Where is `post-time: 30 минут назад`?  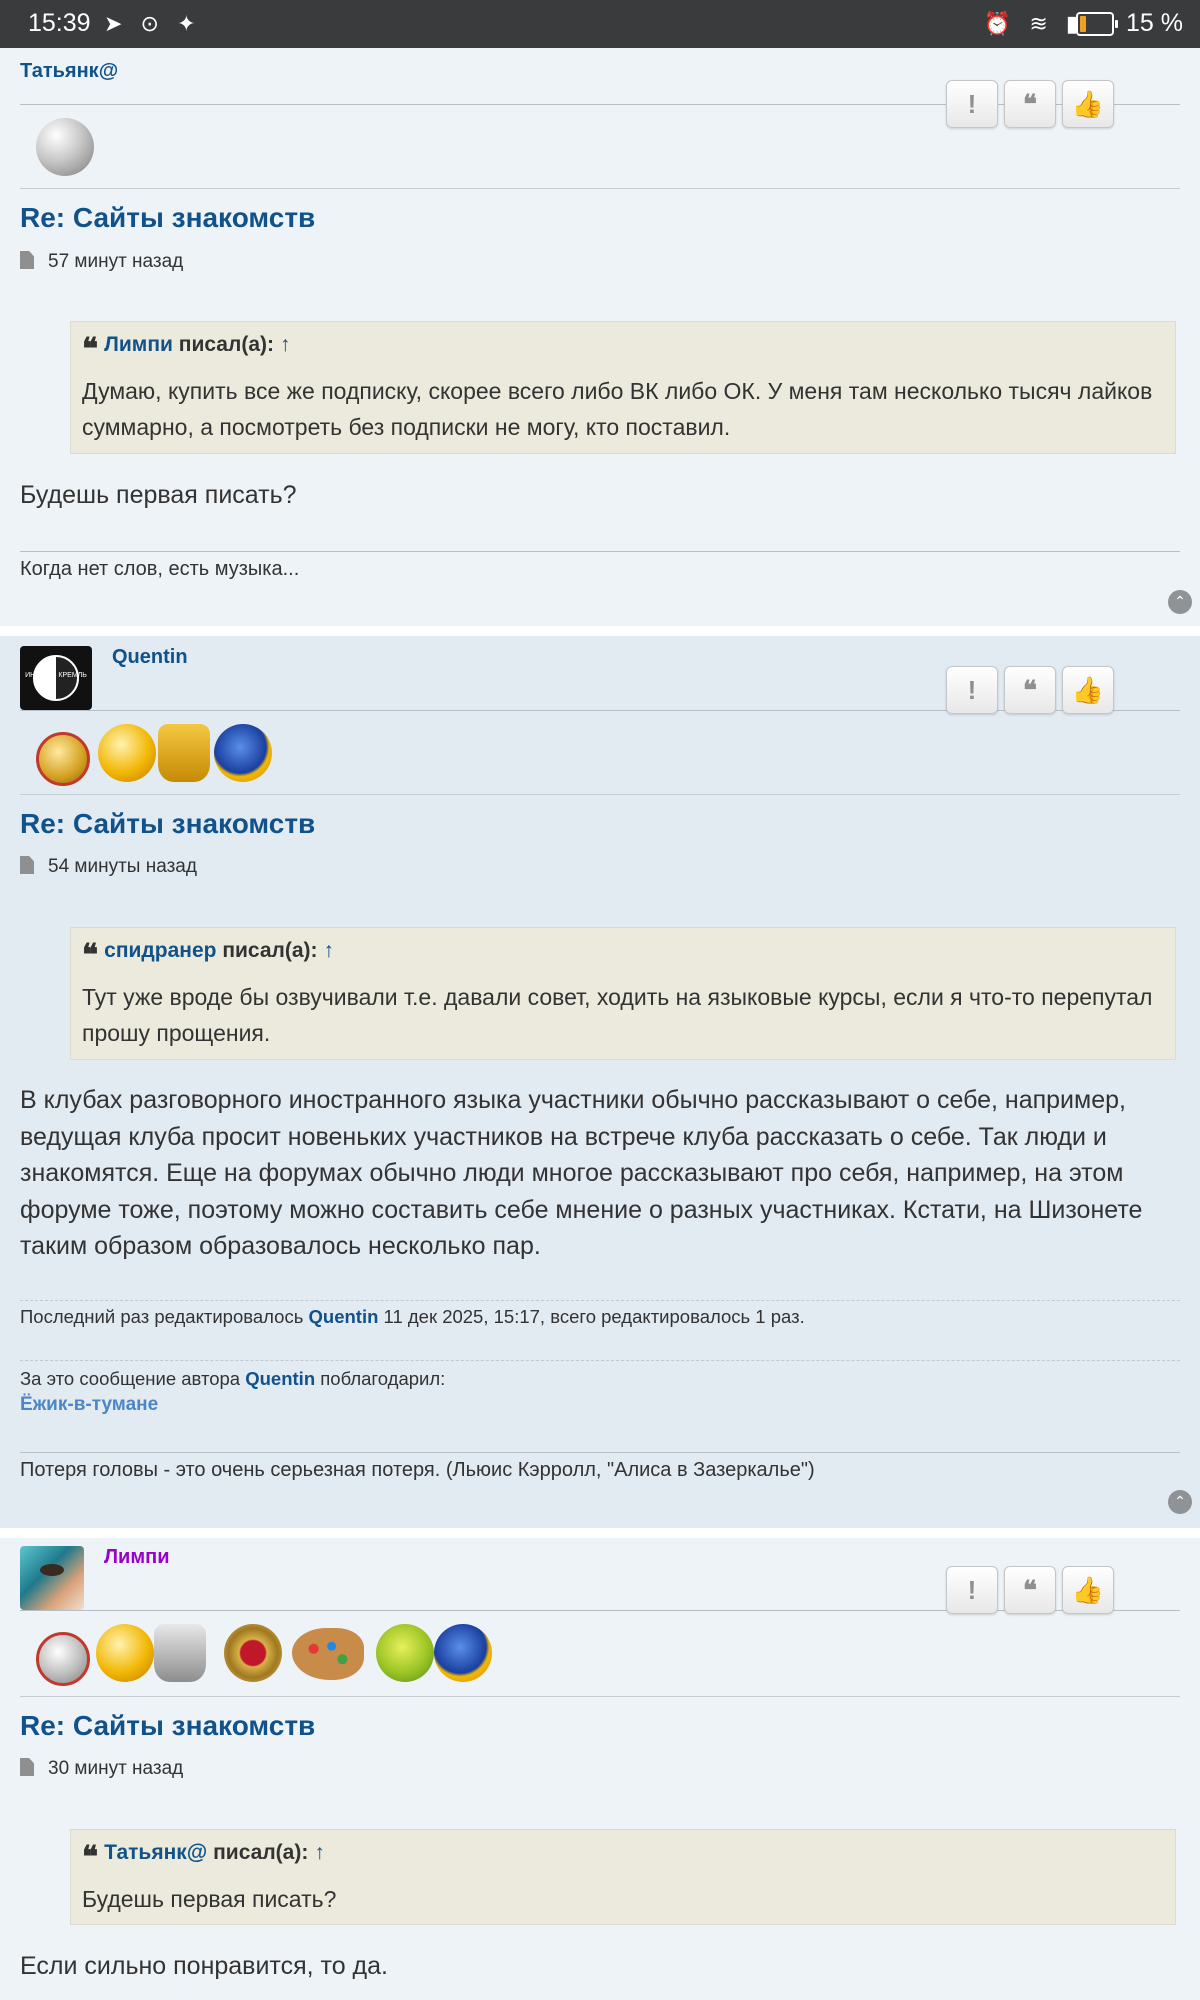
post-time: 30 минут назад is located at coordinates (101, 1769).